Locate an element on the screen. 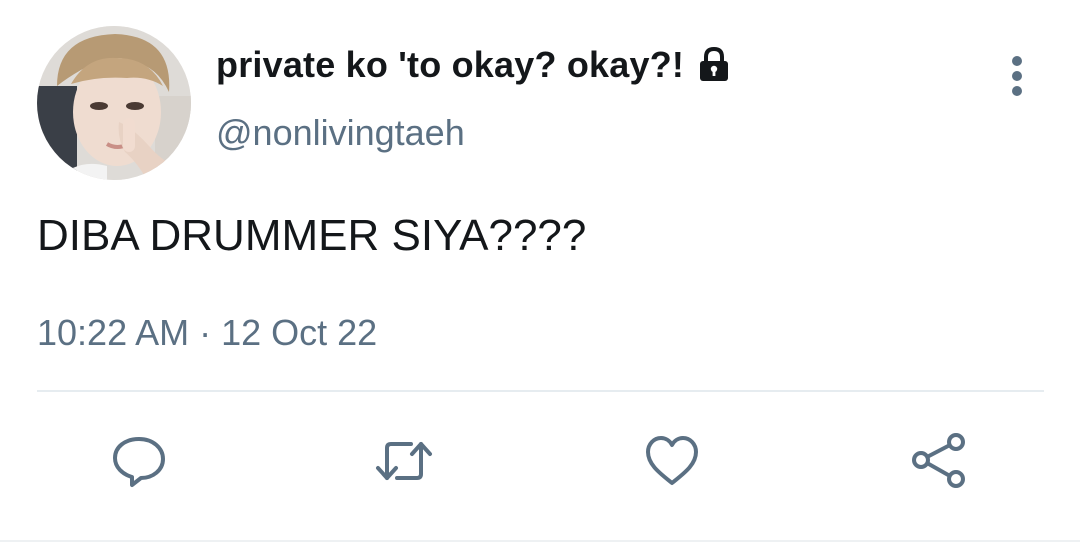  user-handle: @nonlivingtaeh is located at coordinates (340, 133).